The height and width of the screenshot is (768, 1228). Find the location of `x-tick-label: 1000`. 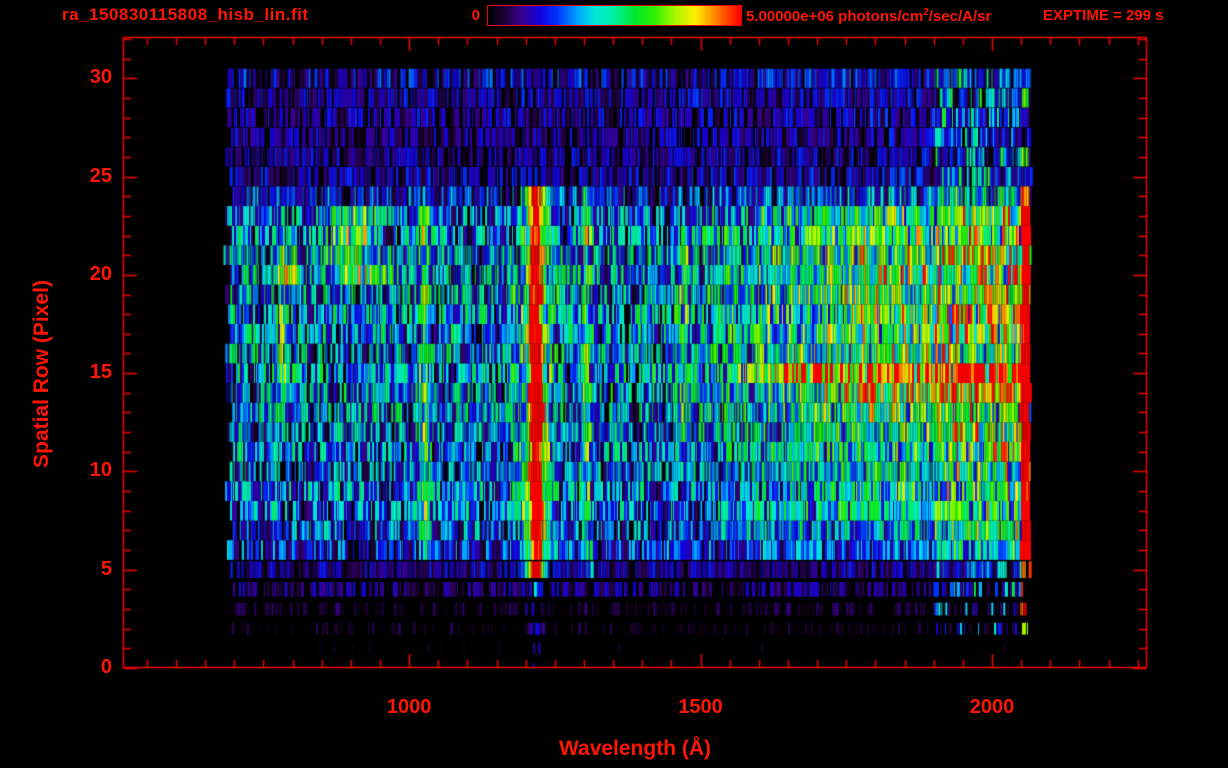

x-tick-label: 1000 is located at coordinates (409, 707).